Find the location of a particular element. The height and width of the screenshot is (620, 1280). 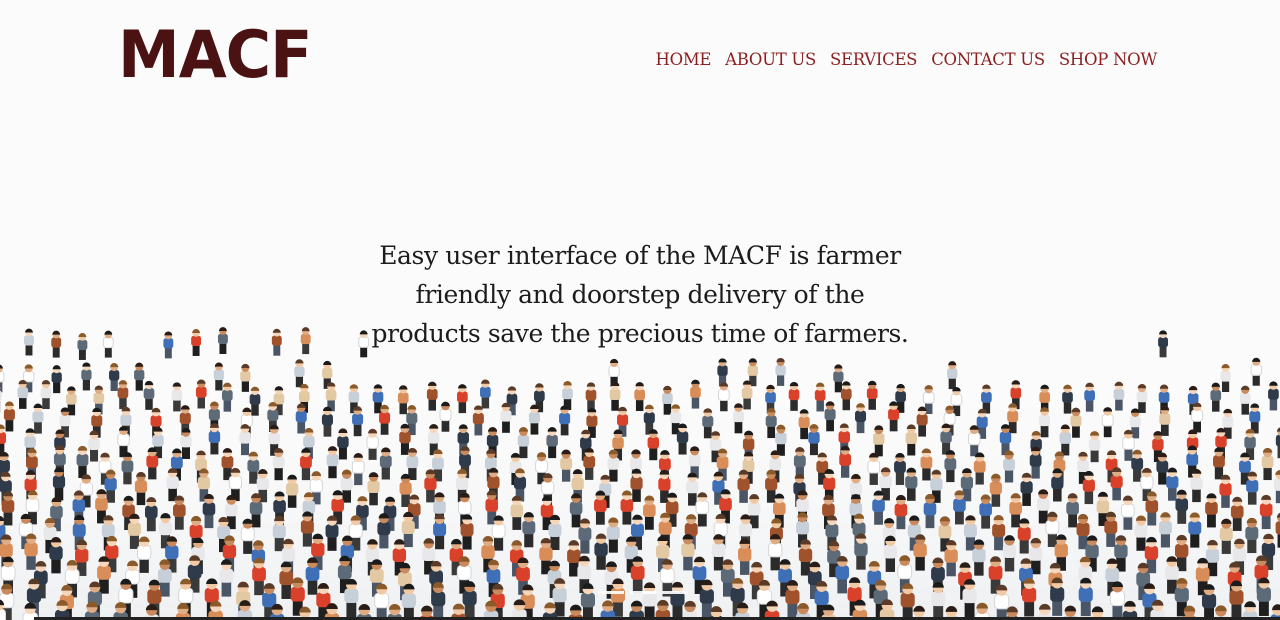

macf-logo: MACF is located at coordinates (215, 54).